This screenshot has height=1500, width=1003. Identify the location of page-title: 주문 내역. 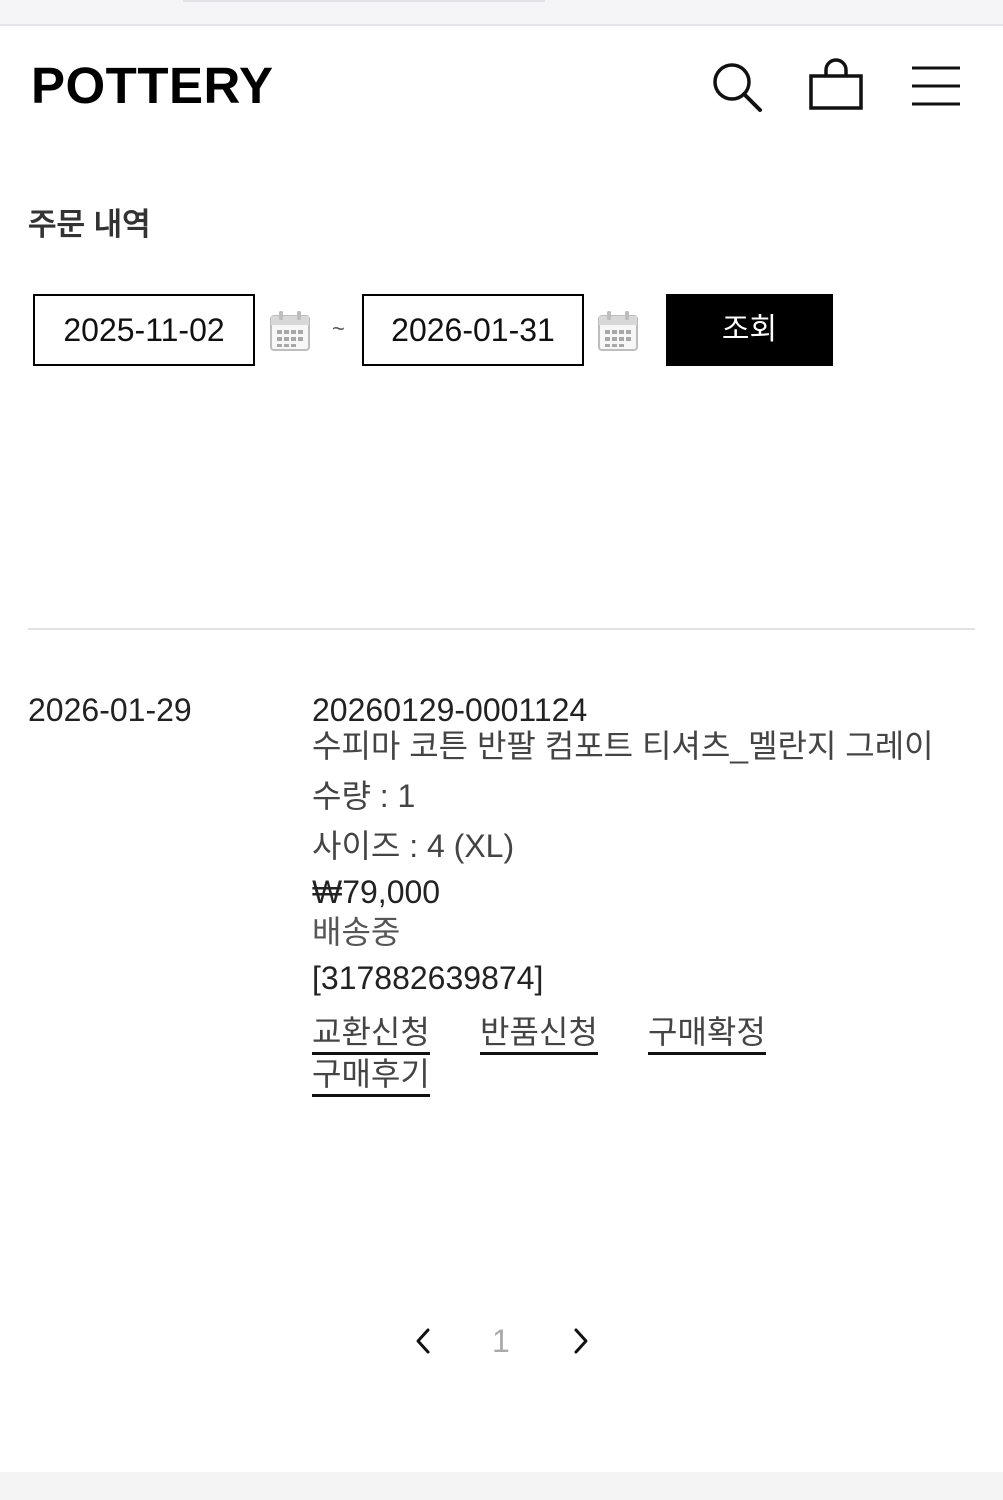
(89, 224).